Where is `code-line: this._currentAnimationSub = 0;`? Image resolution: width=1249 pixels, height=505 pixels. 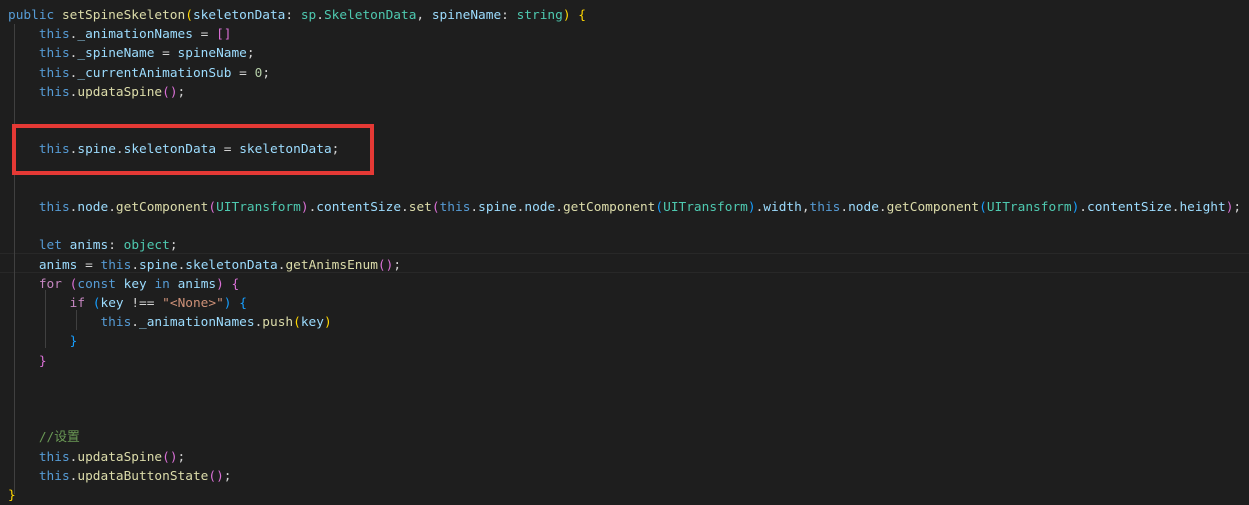
code-line: this._currentAnimationSub = 0; is located at coordinates (139, 73).